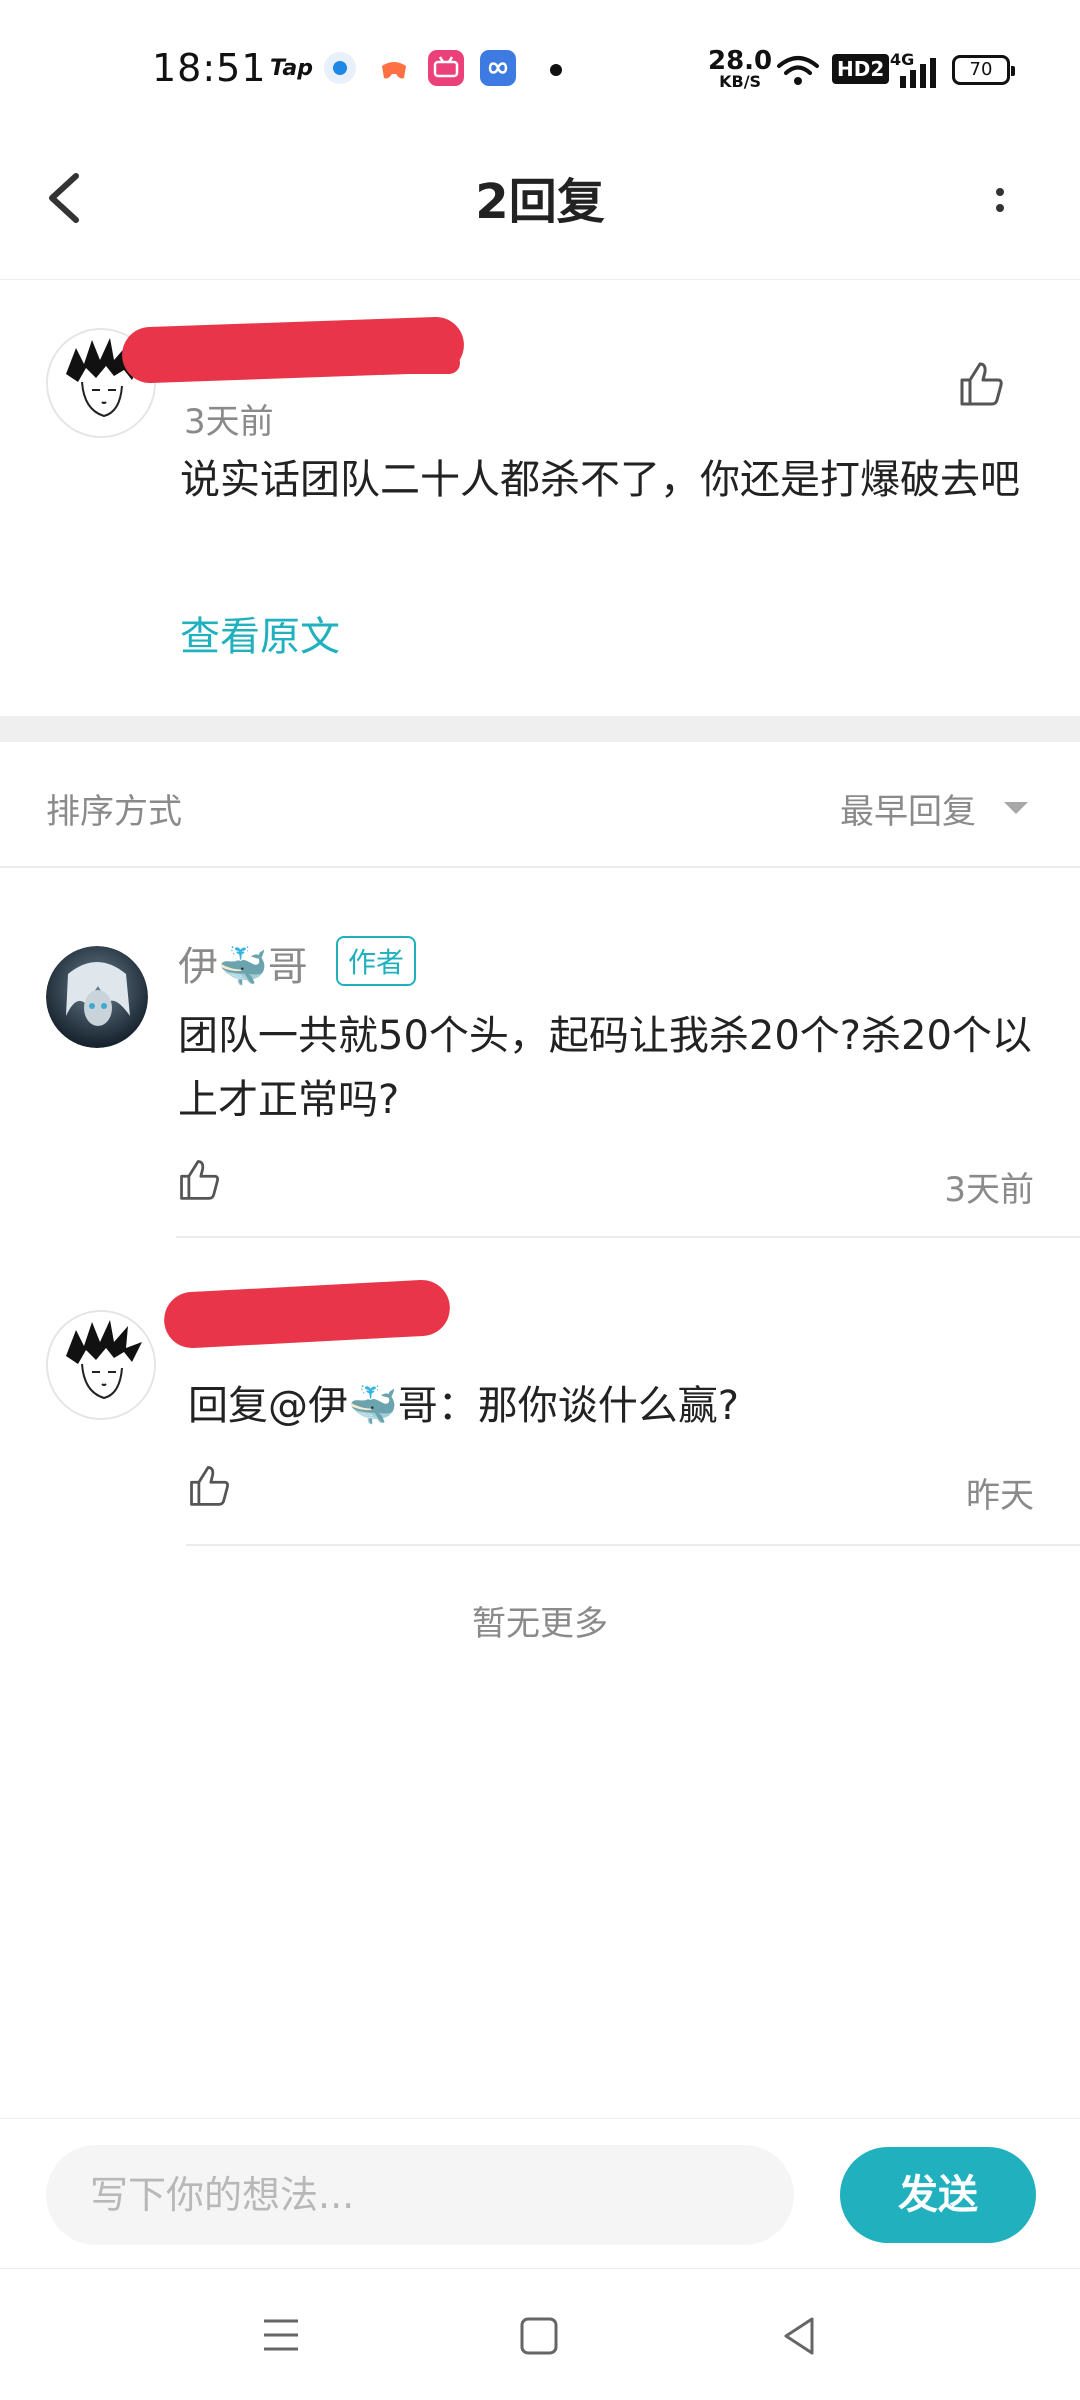 The width and height of the screenshot is (1080, 2400). What do you see at coordinates (464, 1406) in the screenshot?
I see `reply-content: 回复@伊🐳哥：那你谈什么赢?` at bounding box center [464, 1406].